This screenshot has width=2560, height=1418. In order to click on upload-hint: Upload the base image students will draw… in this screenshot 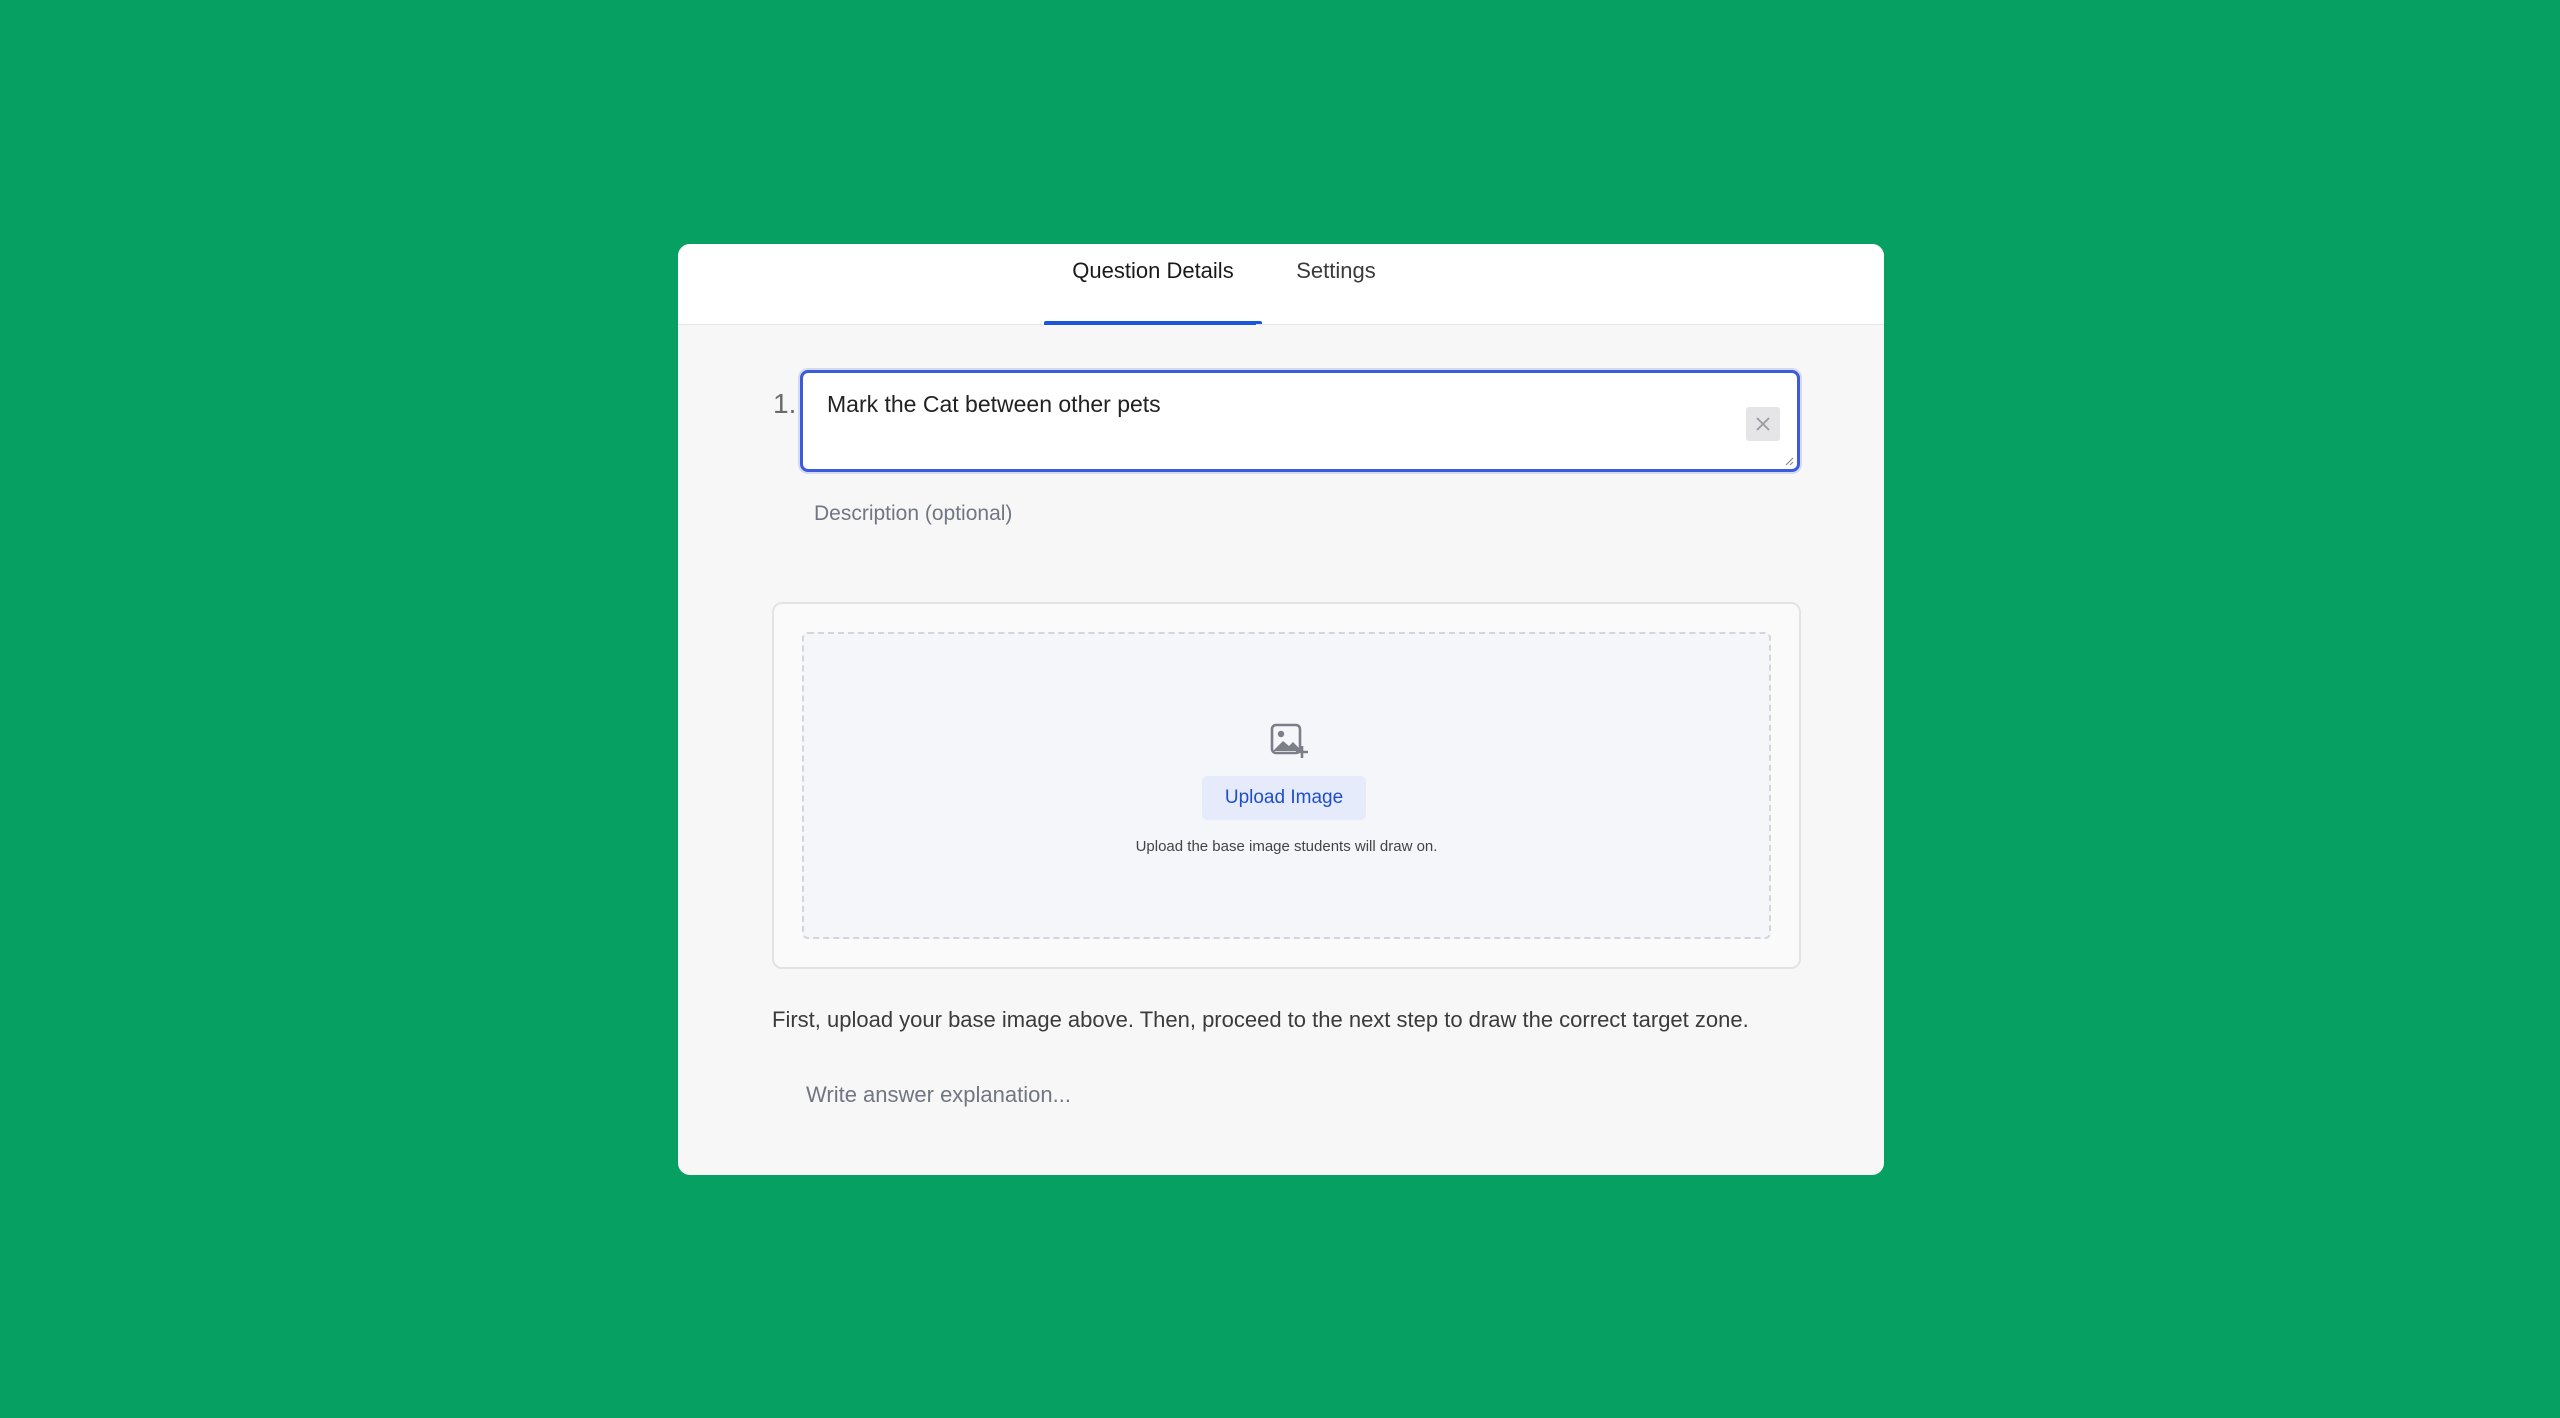, I will do `click(1286, 846)`.